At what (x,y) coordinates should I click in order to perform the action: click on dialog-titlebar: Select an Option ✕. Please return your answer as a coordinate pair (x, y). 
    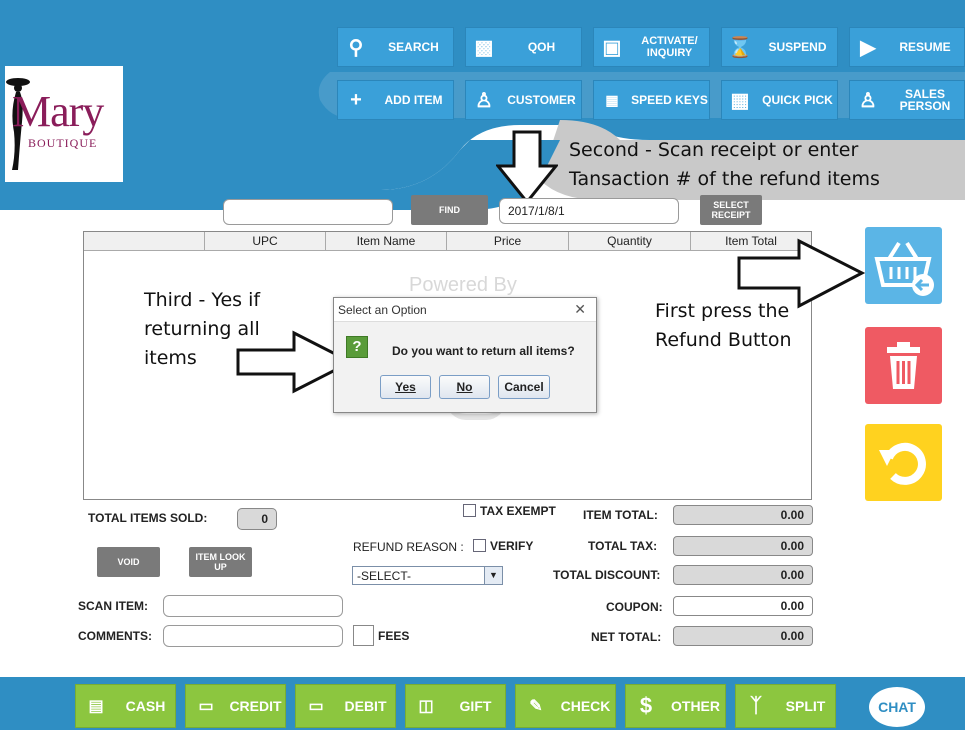
    Looking at the image, I should click on (465, 310).